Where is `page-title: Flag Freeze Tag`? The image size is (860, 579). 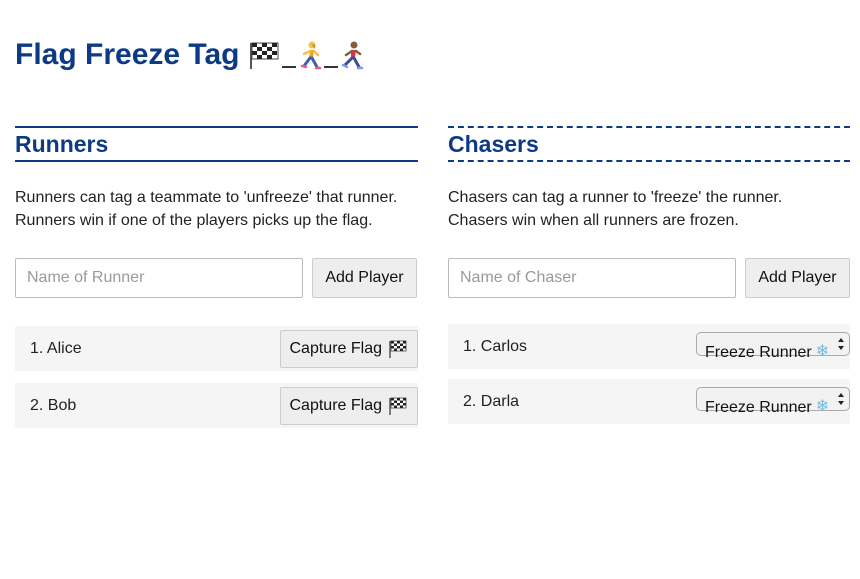
page-title: Flag Freeze Tag is located at coordinates (189, 55).